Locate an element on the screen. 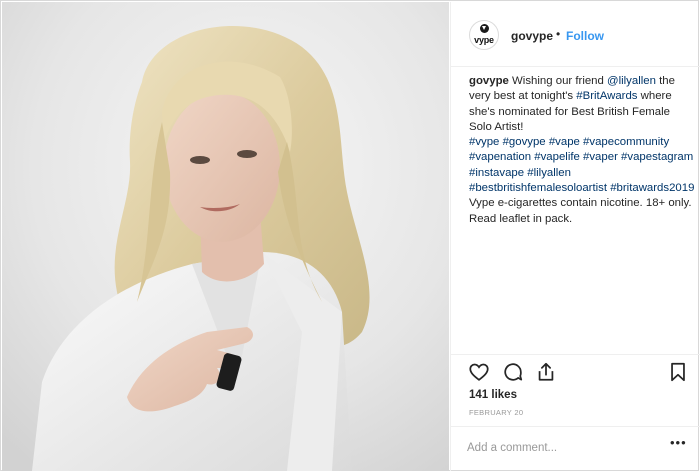 The width and height of the screenshot is (700, 472). caption-fragment: Wishing our friend is located at coordinates (558, 81).